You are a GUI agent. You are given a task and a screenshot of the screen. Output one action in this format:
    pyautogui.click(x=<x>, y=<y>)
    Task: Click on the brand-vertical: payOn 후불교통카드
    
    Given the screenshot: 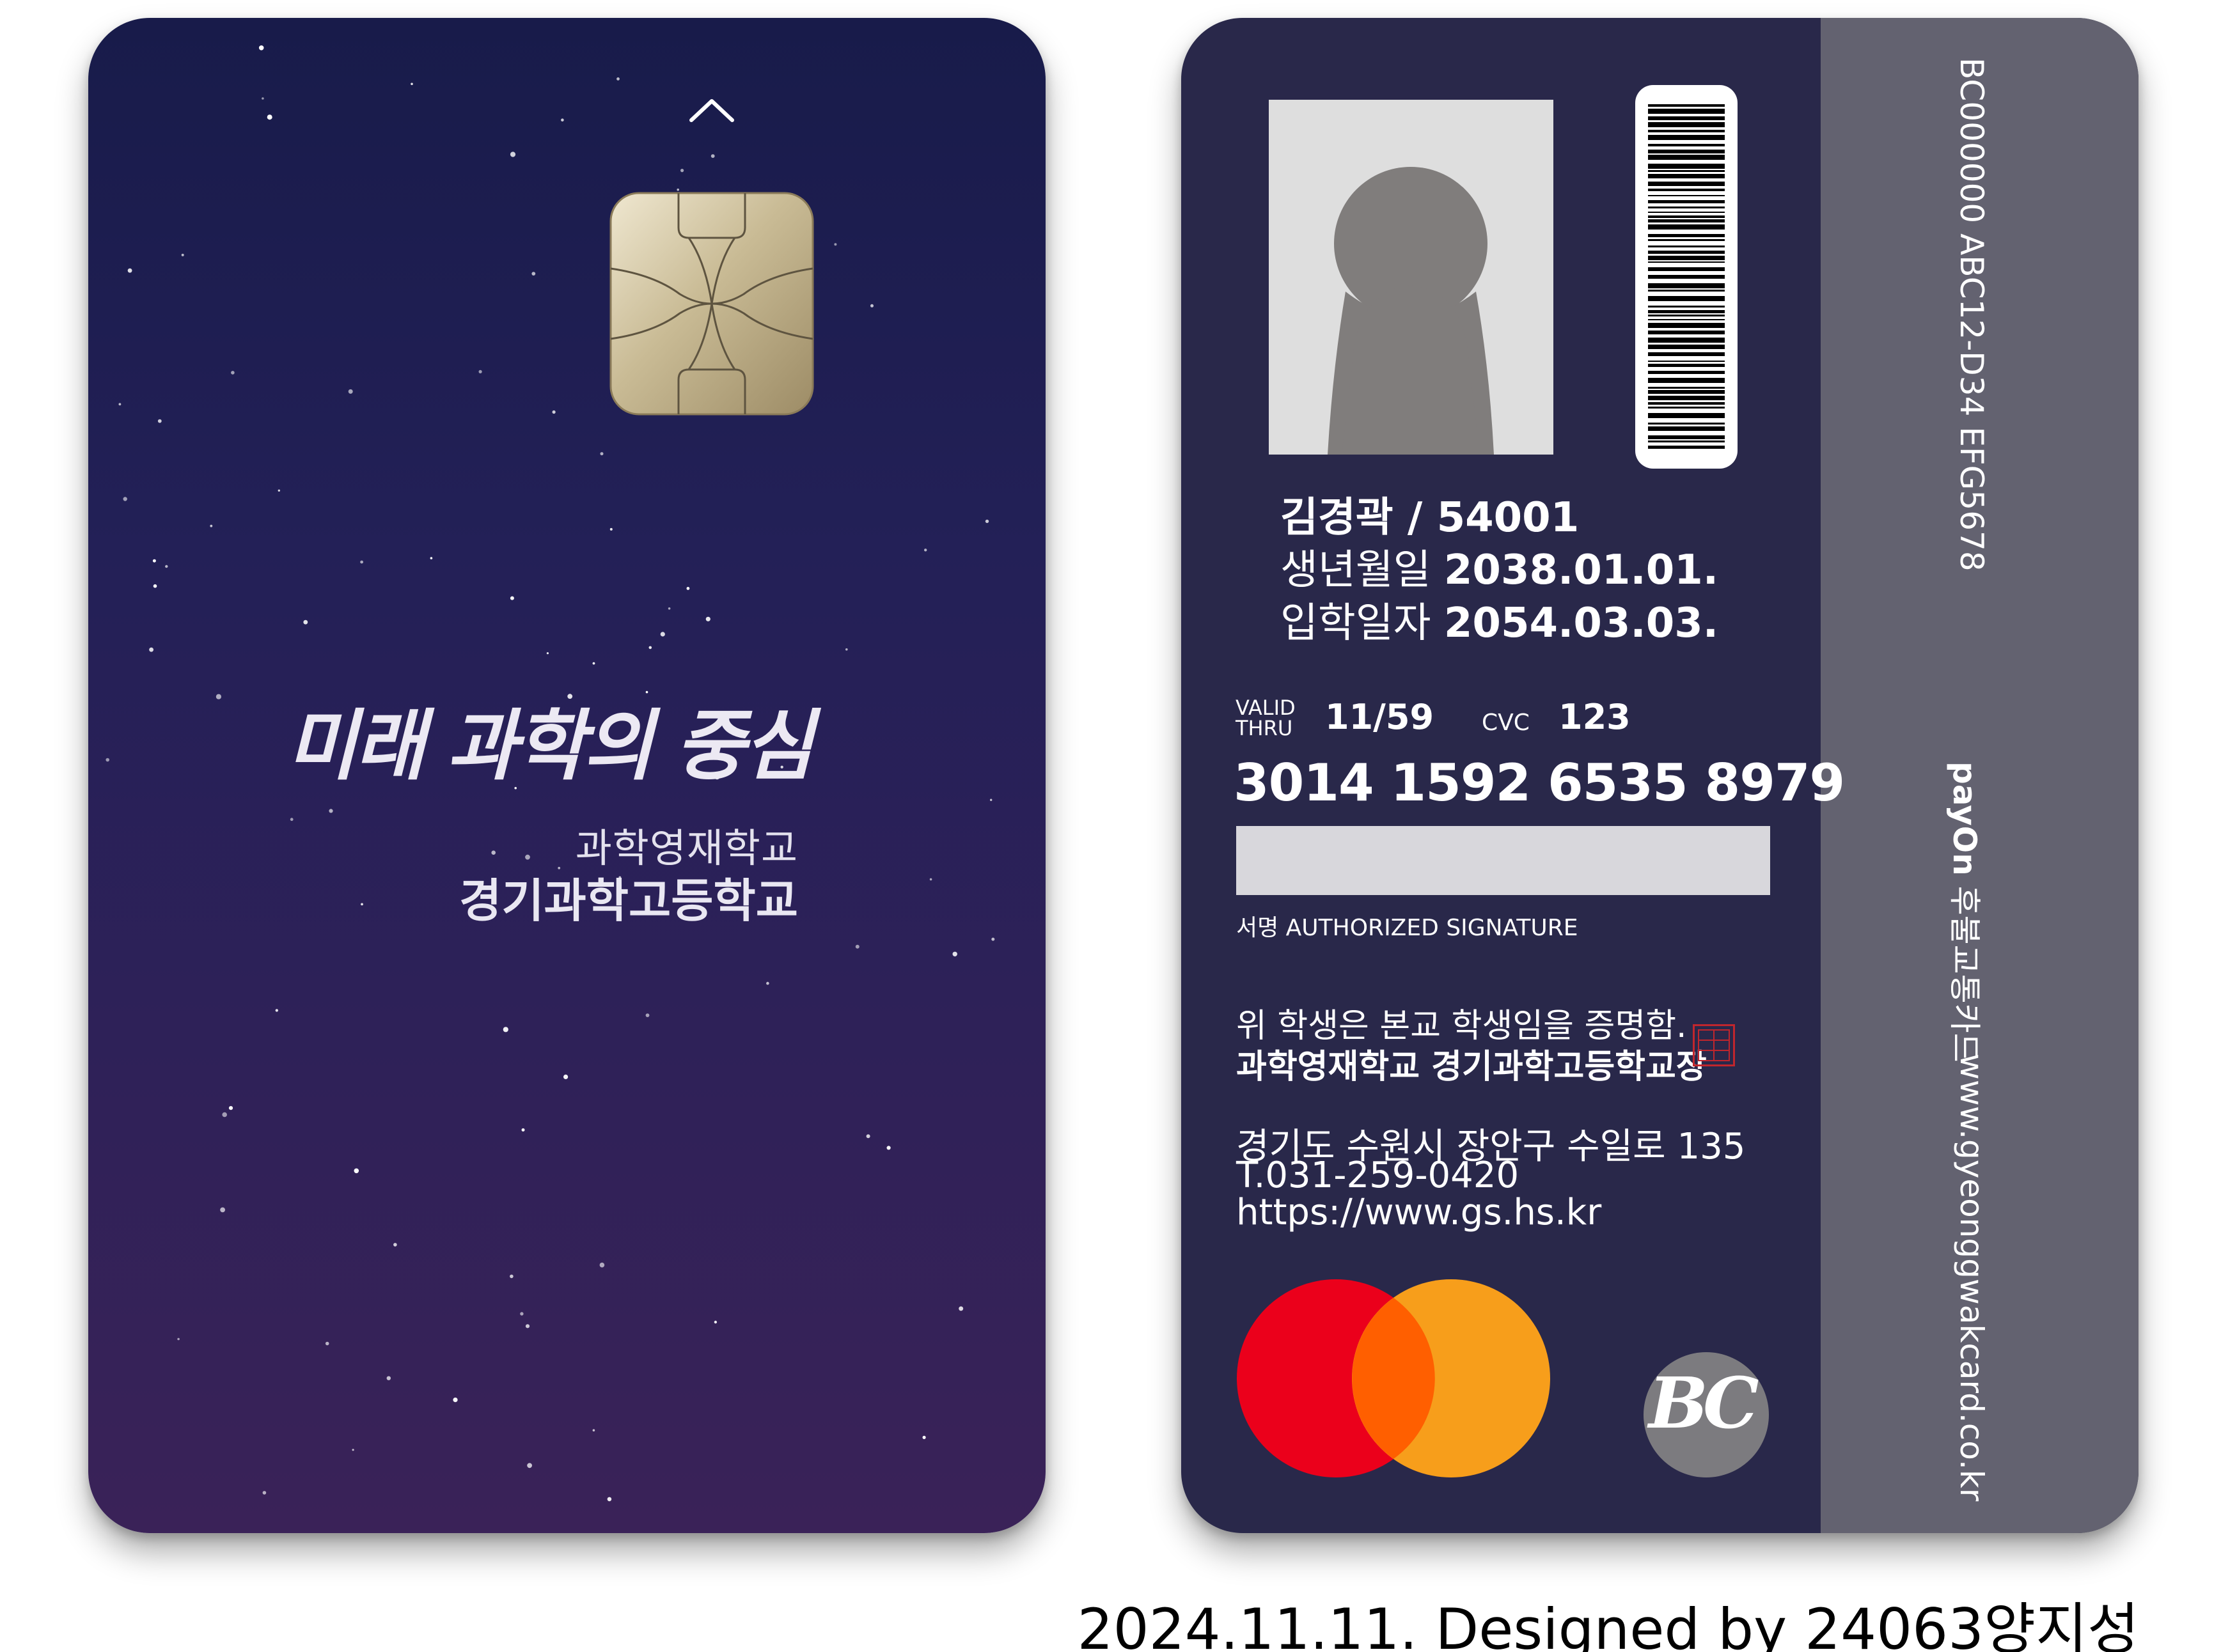 What is the action you would take?
    pyautogui.click(x=1967, y=912)
    